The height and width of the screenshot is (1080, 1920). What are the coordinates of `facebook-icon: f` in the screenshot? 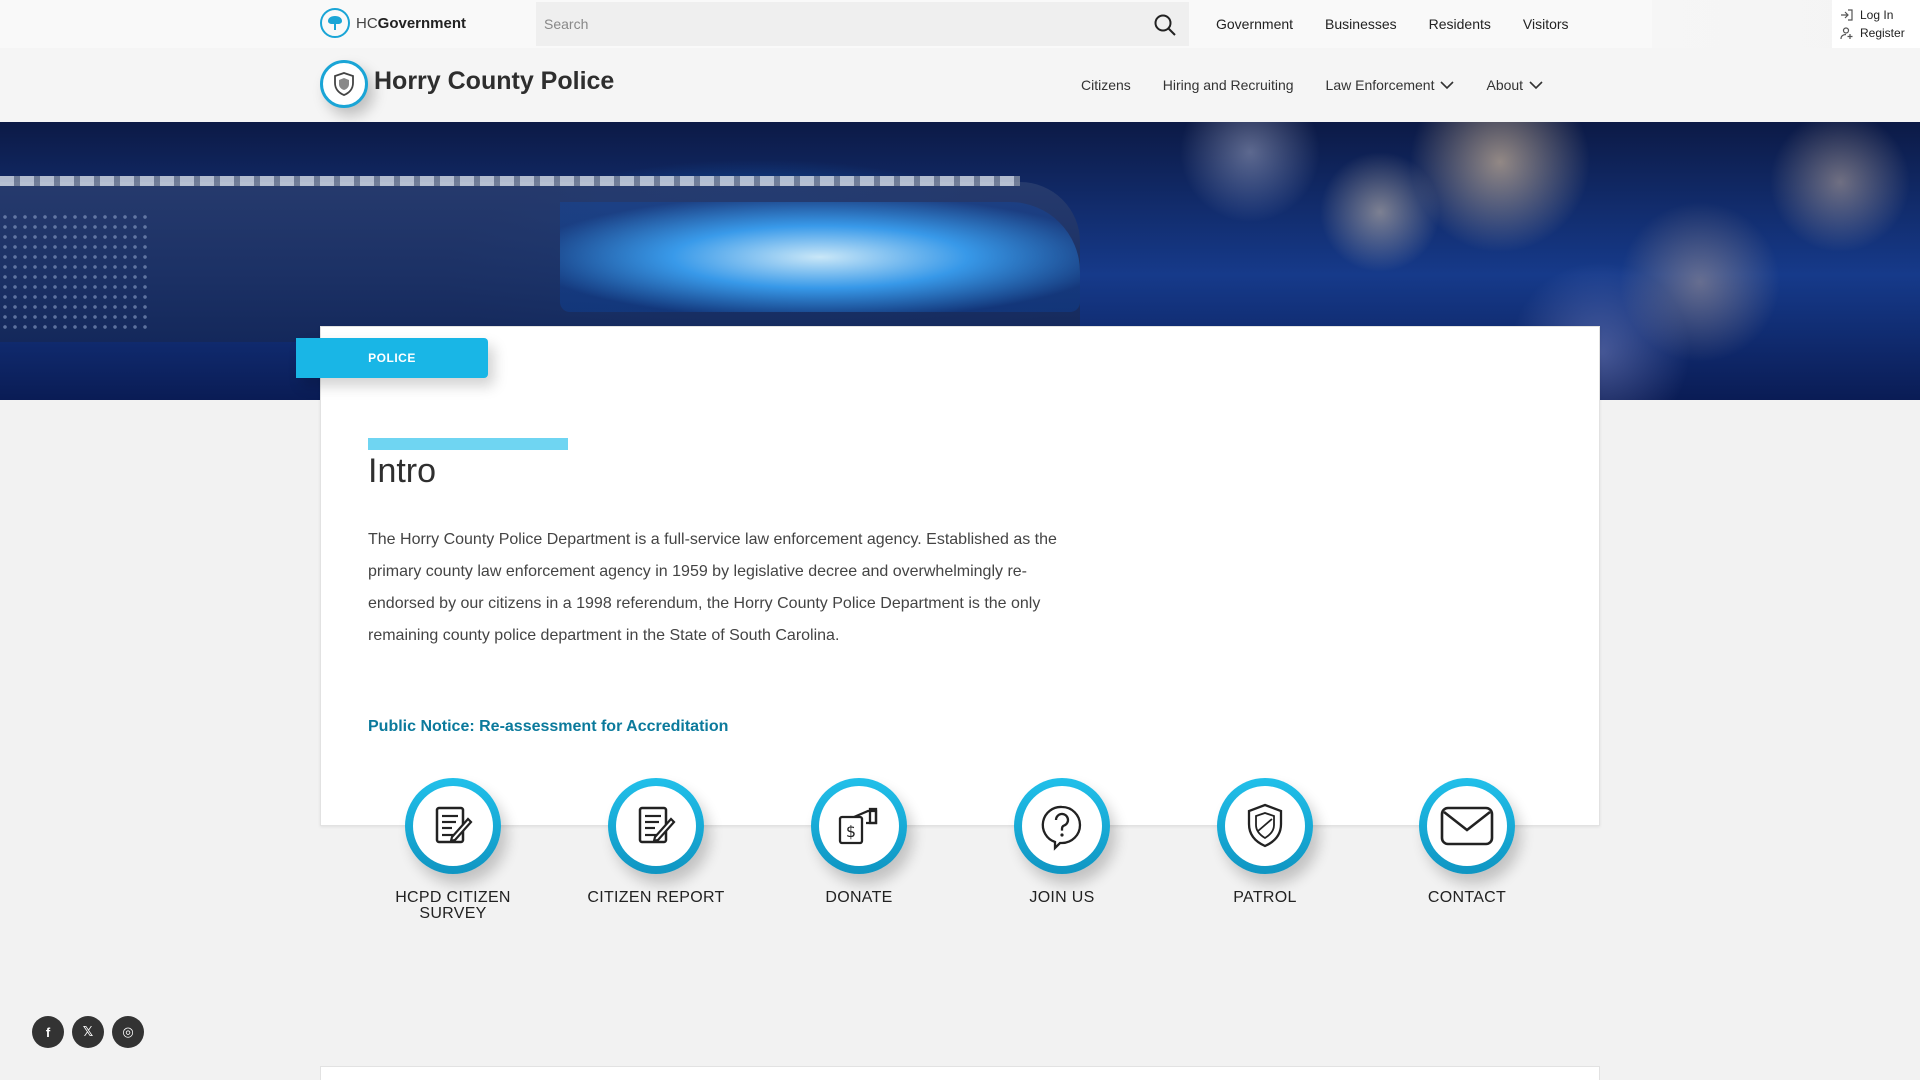 It's located at (48, 1032).